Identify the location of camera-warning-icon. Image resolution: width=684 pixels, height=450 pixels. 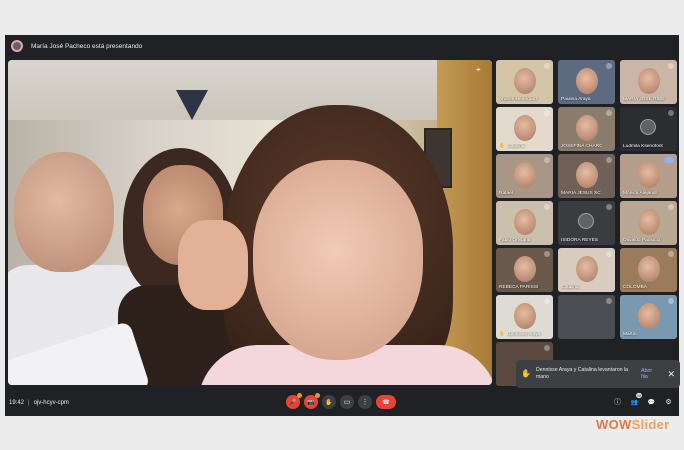
(317, 395).